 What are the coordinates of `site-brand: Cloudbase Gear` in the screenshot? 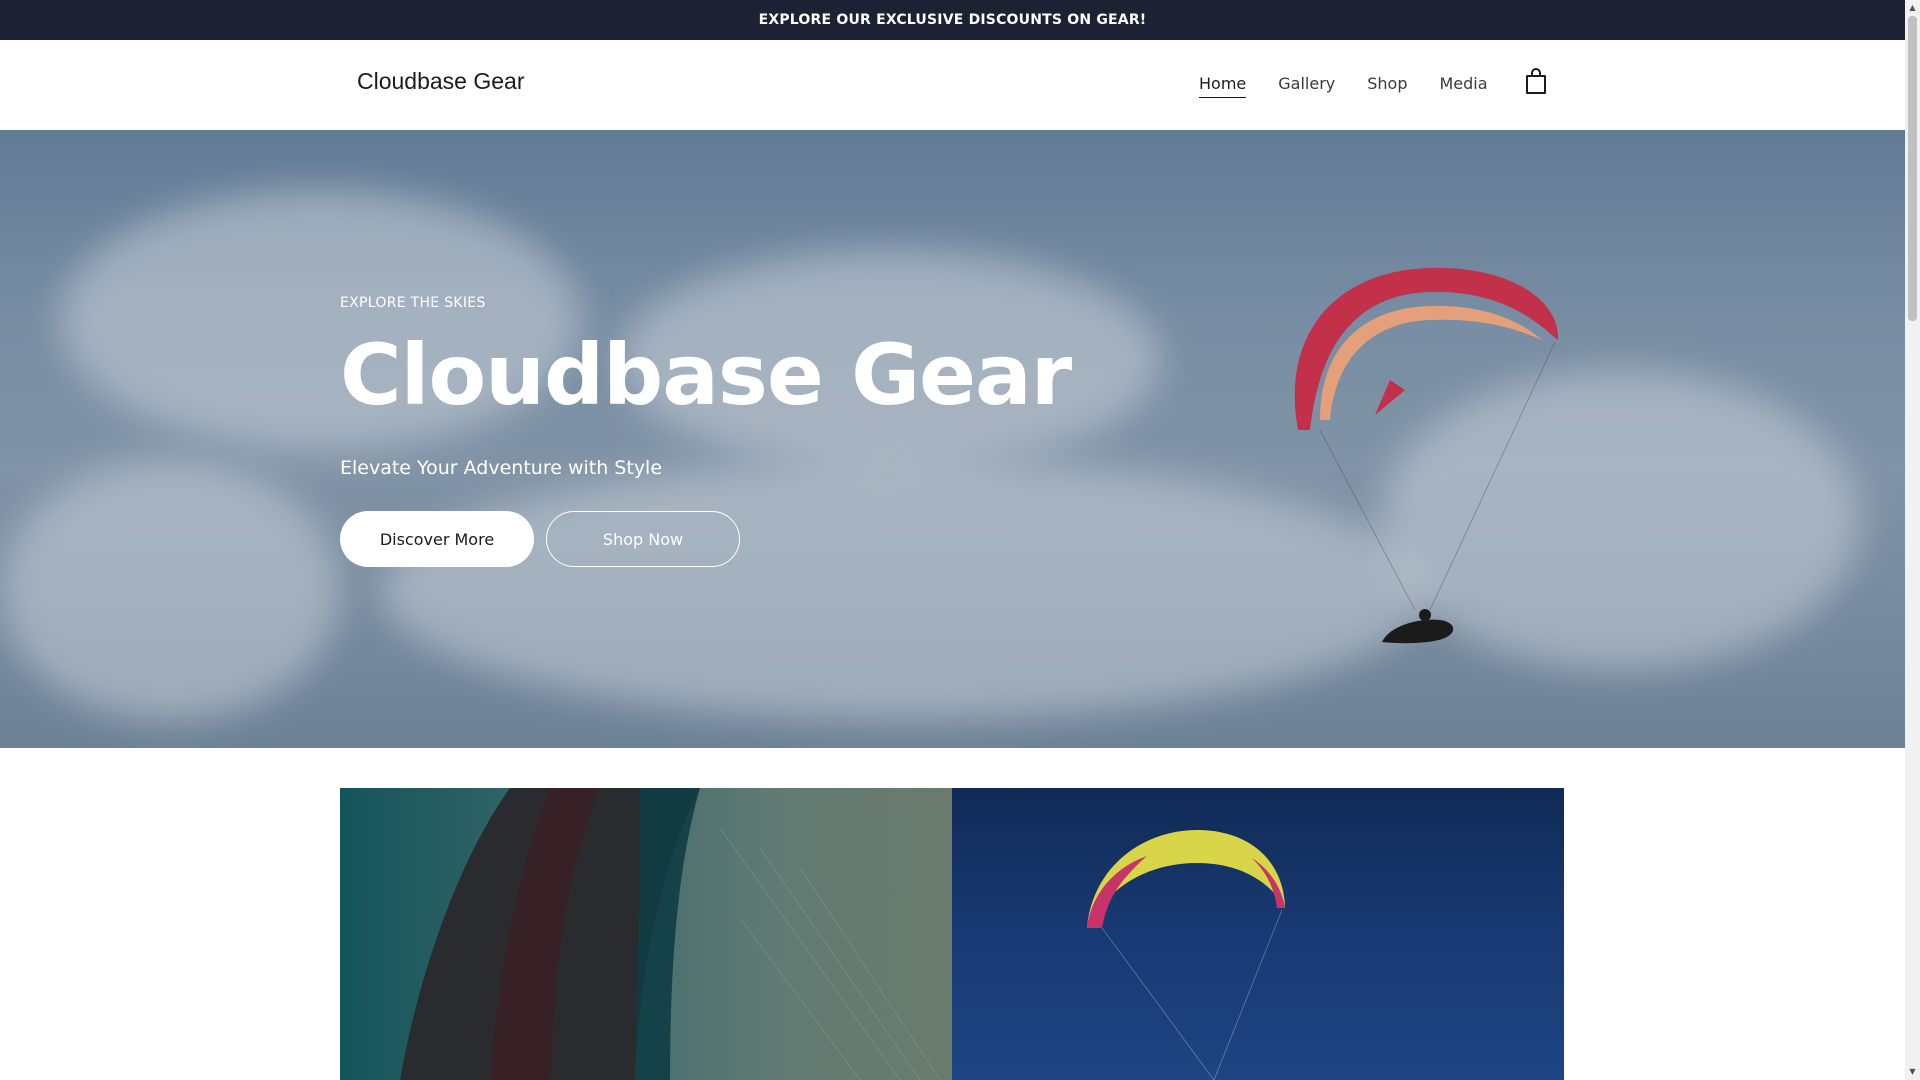 It's located at (441, 81).